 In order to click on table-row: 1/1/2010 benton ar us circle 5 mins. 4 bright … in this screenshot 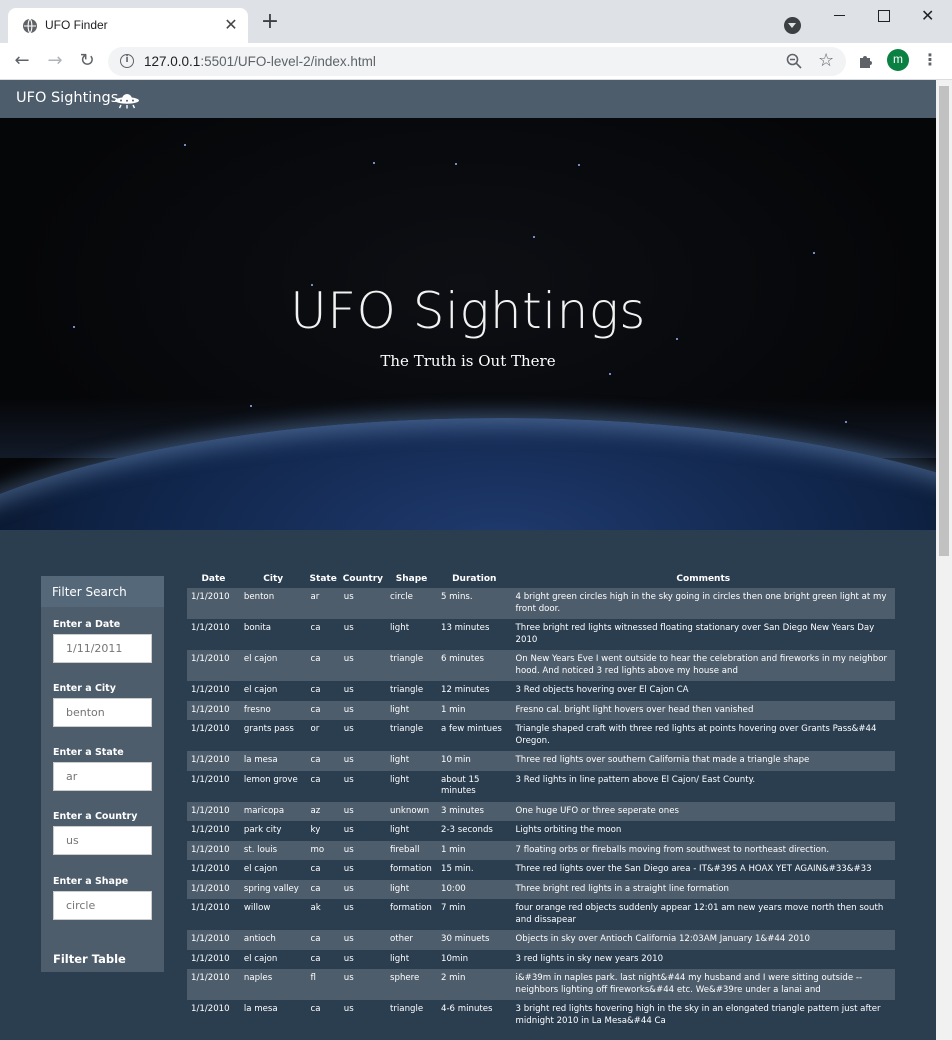, I will do `click(541, 603)`.